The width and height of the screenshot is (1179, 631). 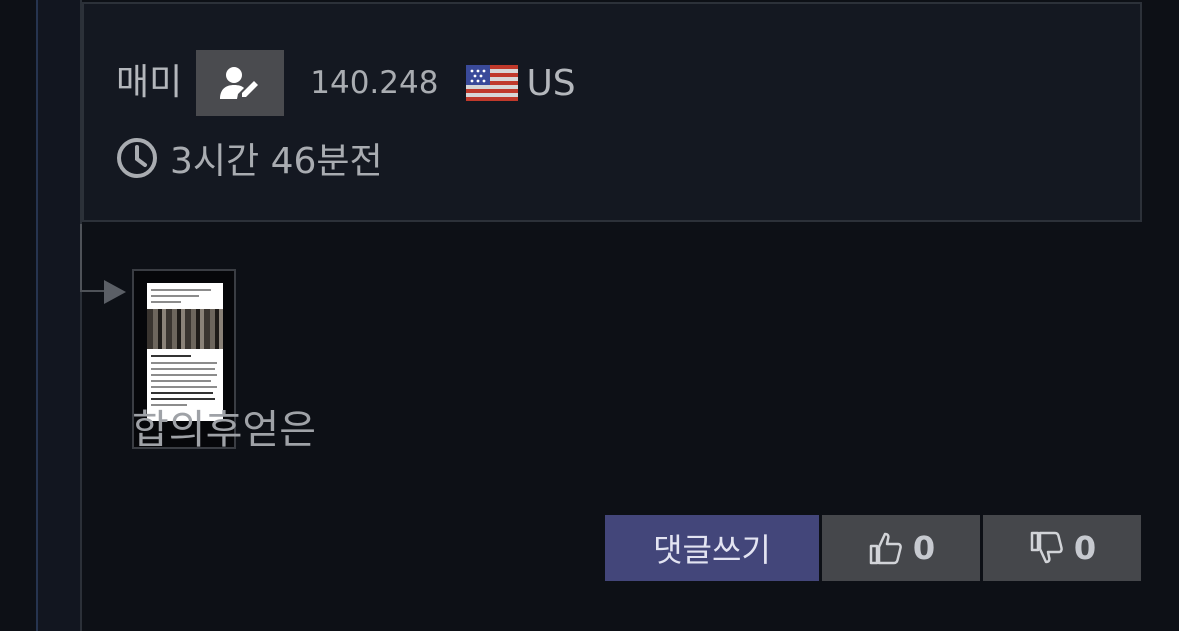 What do you see at coordinates (149, 83) in the screenshot?
I see `author-name: 매미` at bounding box center [149, 83].